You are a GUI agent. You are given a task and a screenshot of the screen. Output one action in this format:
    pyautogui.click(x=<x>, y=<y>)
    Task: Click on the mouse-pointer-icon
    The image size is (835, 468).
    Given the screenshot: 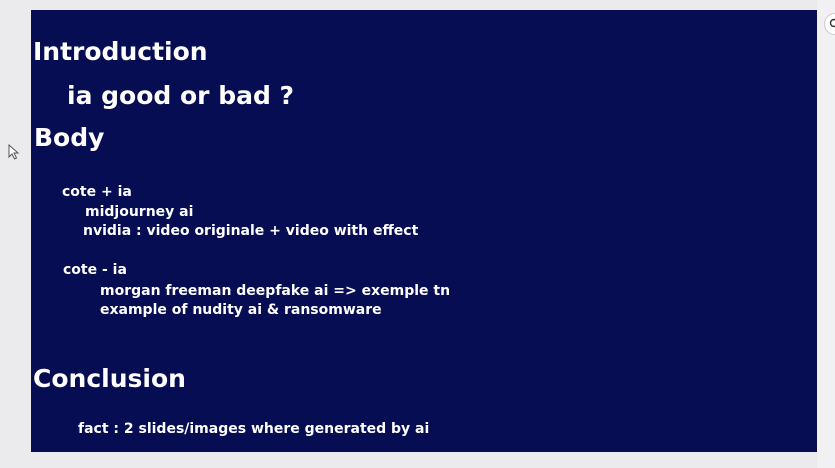 What is the action you would take?
    pyautogui.click(x=14, y=152)
    